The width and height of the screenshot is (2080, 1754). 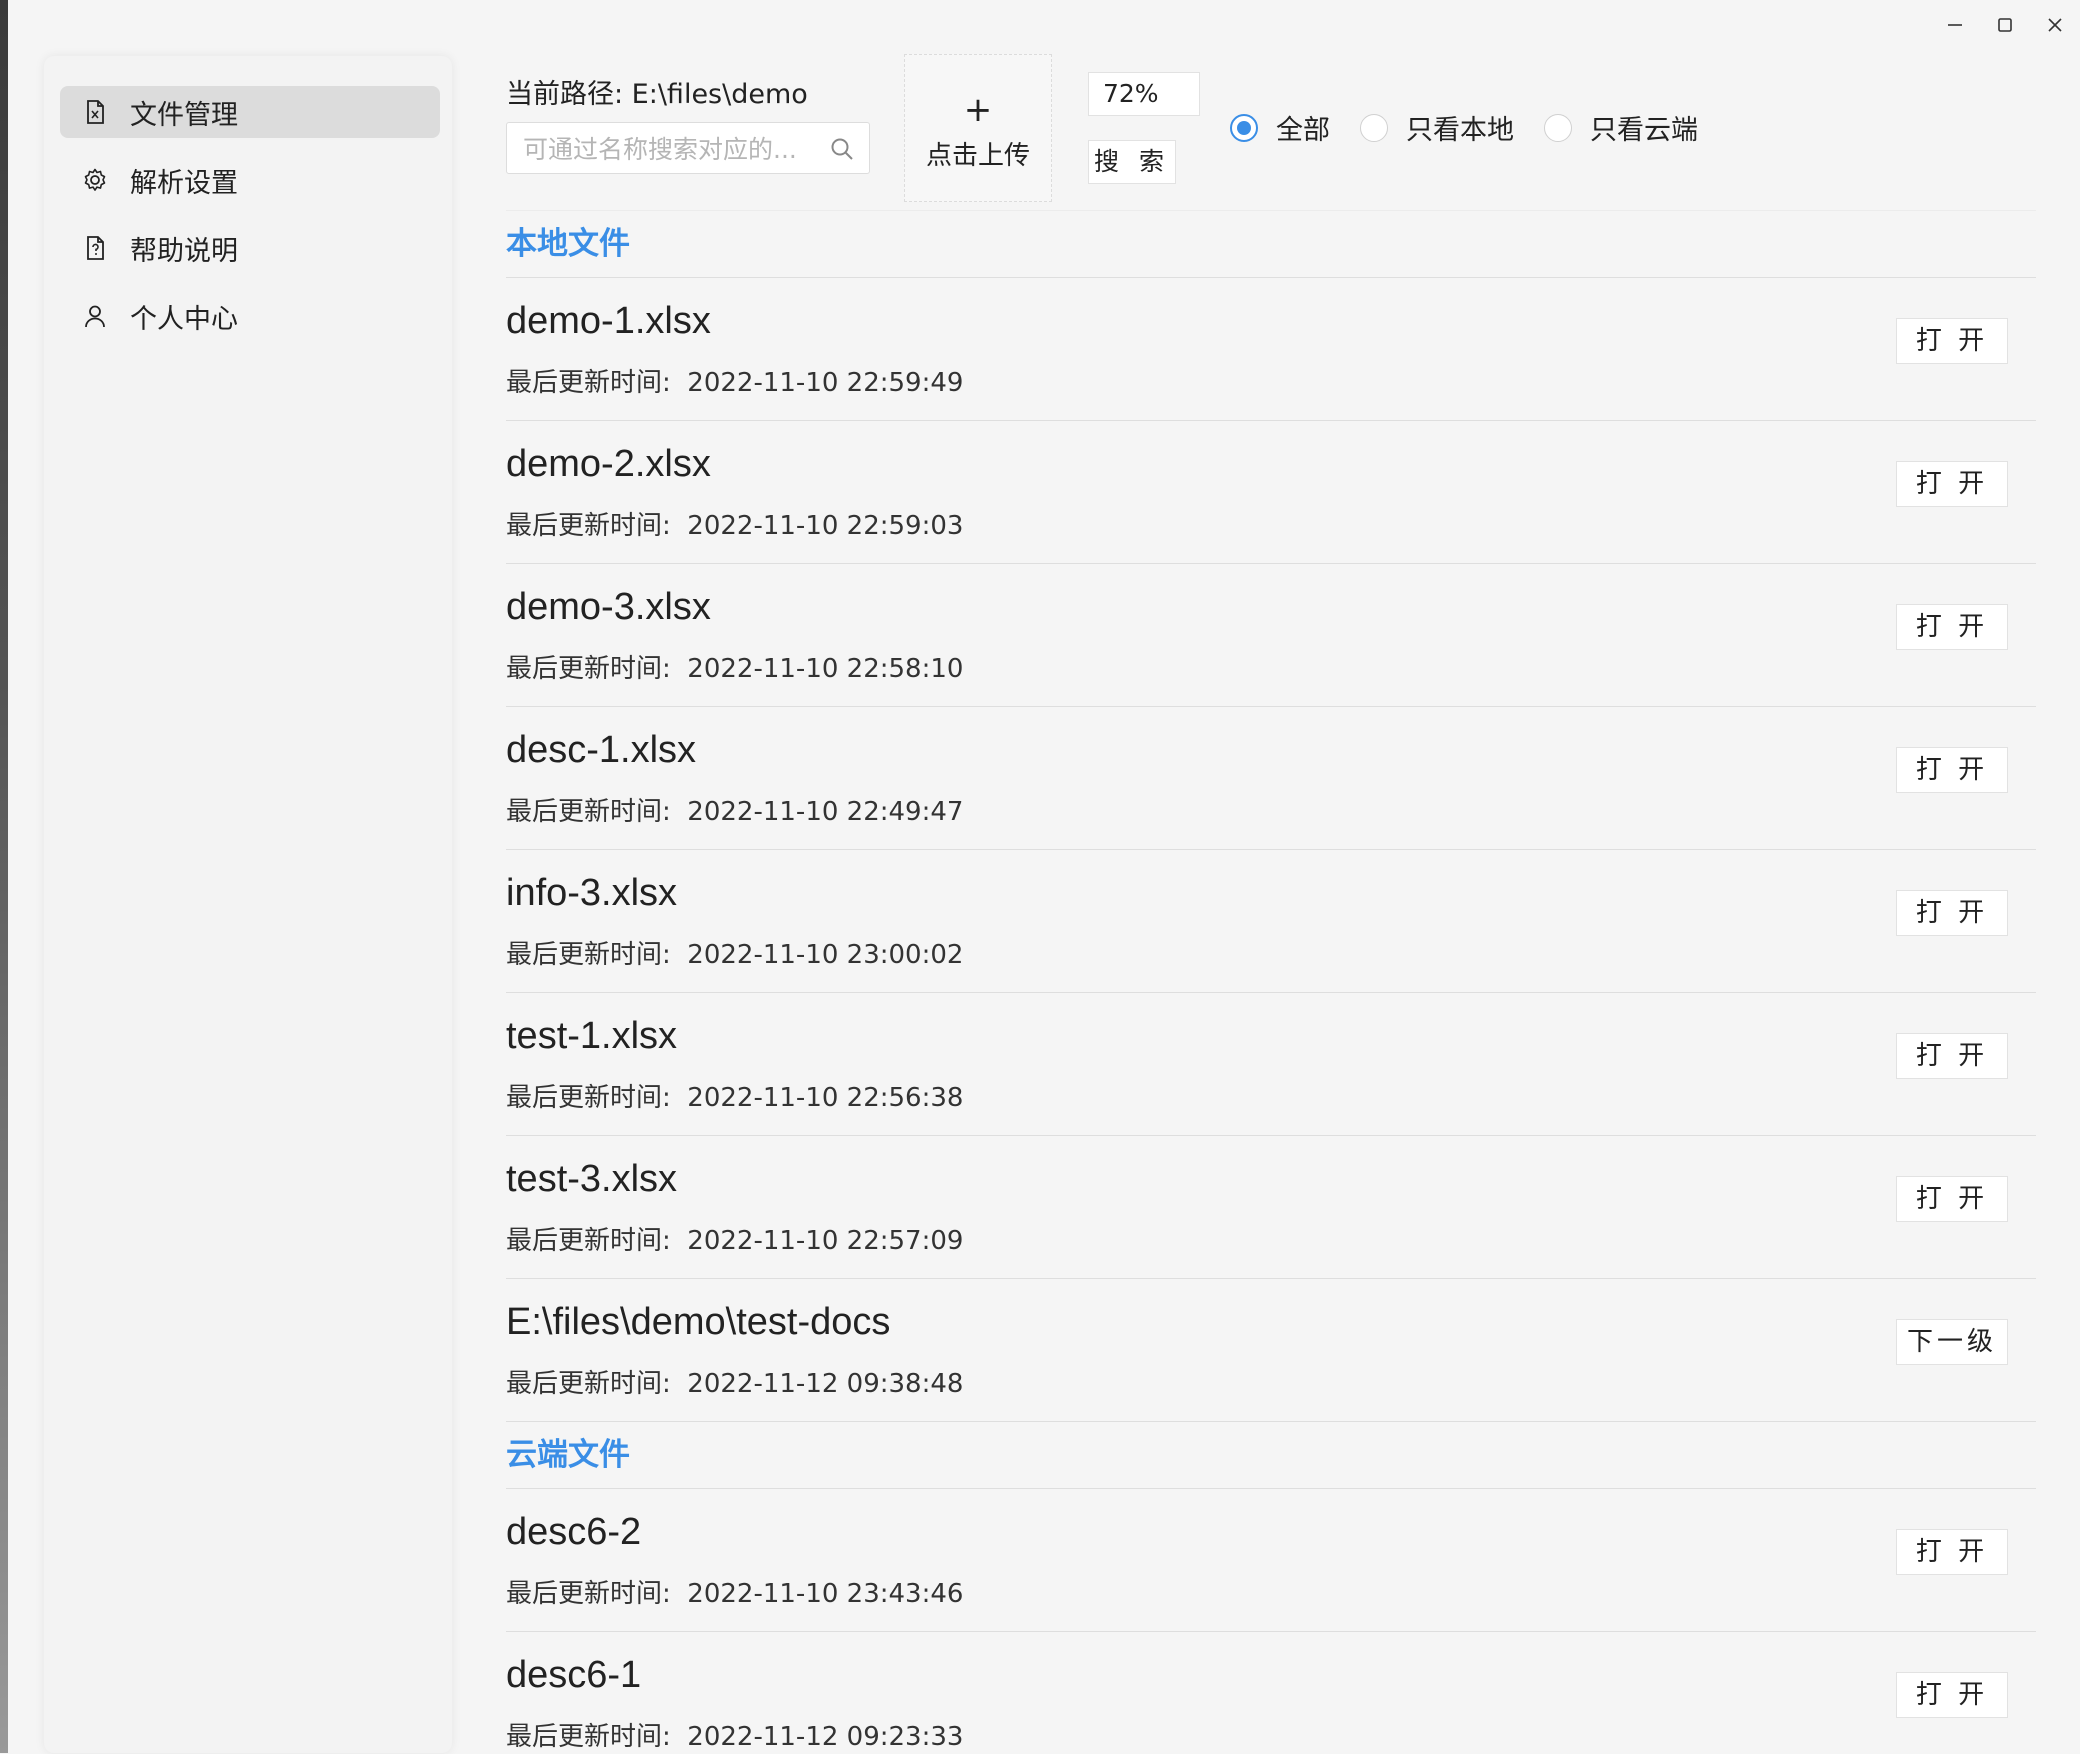 I want to click on section-title-local: 本地文件, so click(x=1271, y=244).